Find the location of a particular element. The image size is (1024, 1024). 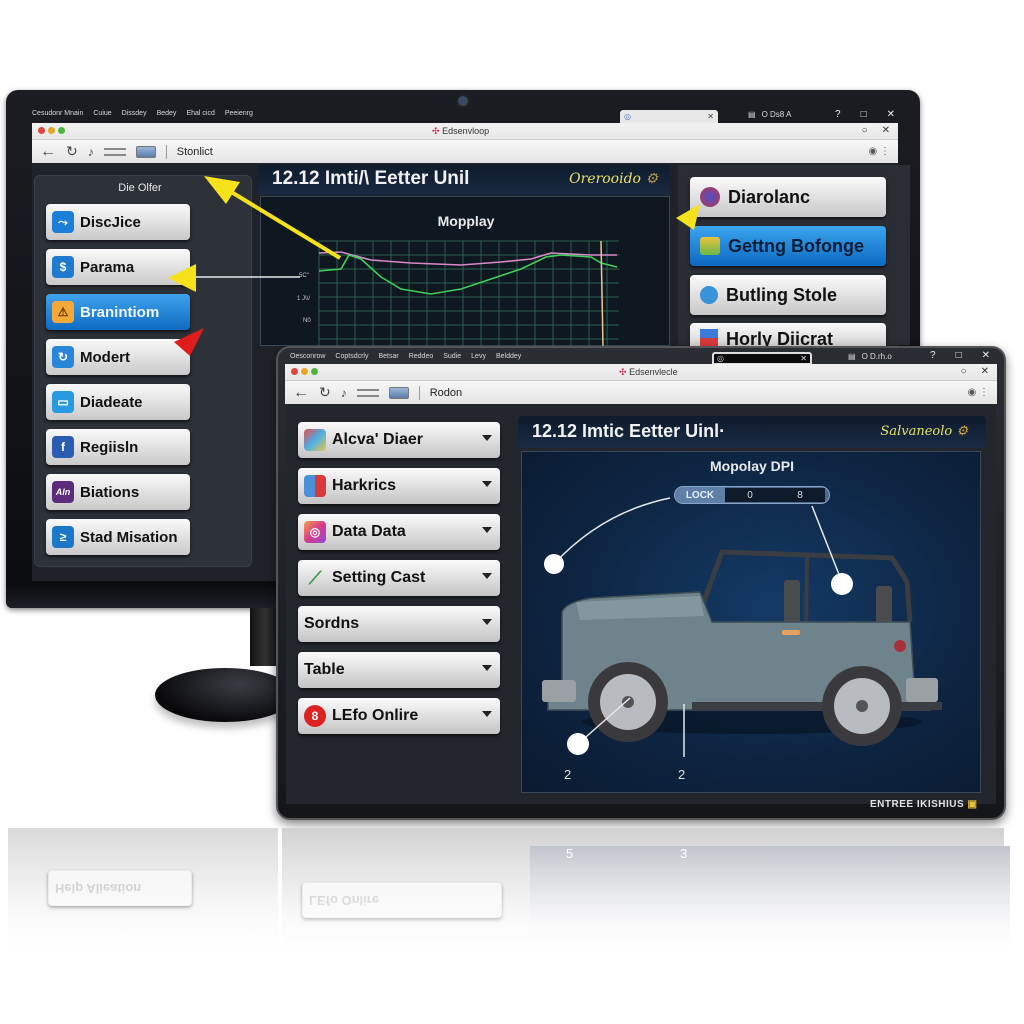

sidebar-item-biations: Aln Biations is located at coordinates (118, 492).